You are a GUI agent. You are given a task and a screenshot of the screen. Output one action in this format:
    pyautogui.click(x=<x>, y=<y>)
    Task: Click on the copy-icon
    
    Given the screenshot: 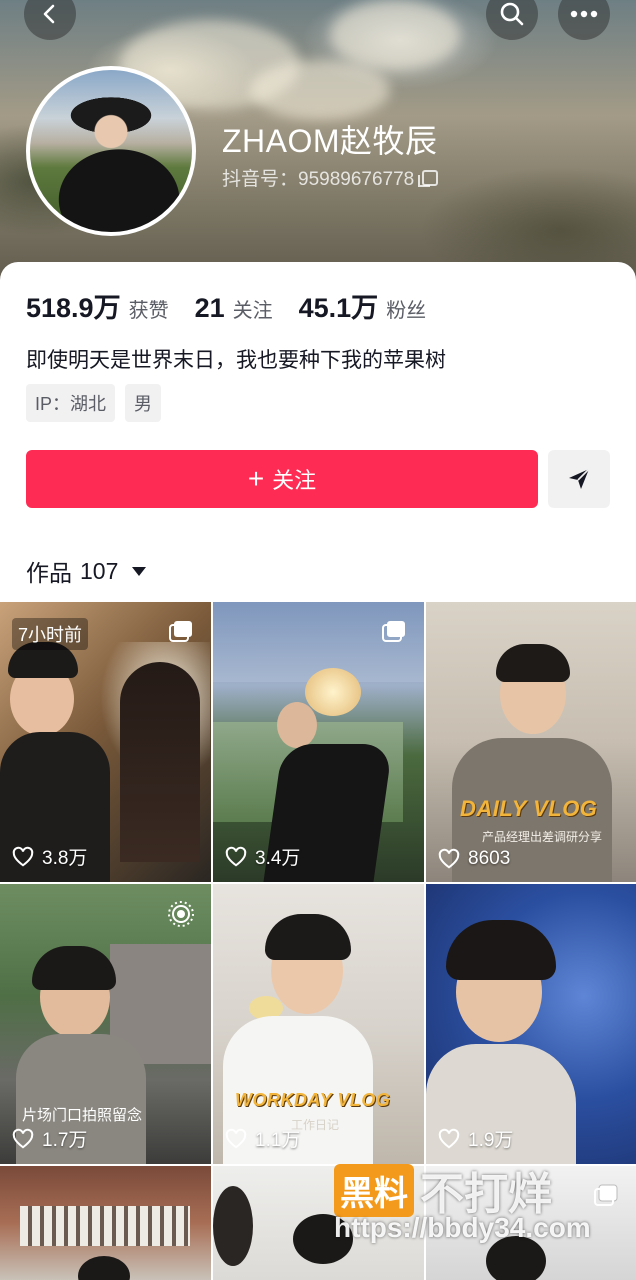 What is the action you would take?
    pyautogui.click(x=428, y=178)
    